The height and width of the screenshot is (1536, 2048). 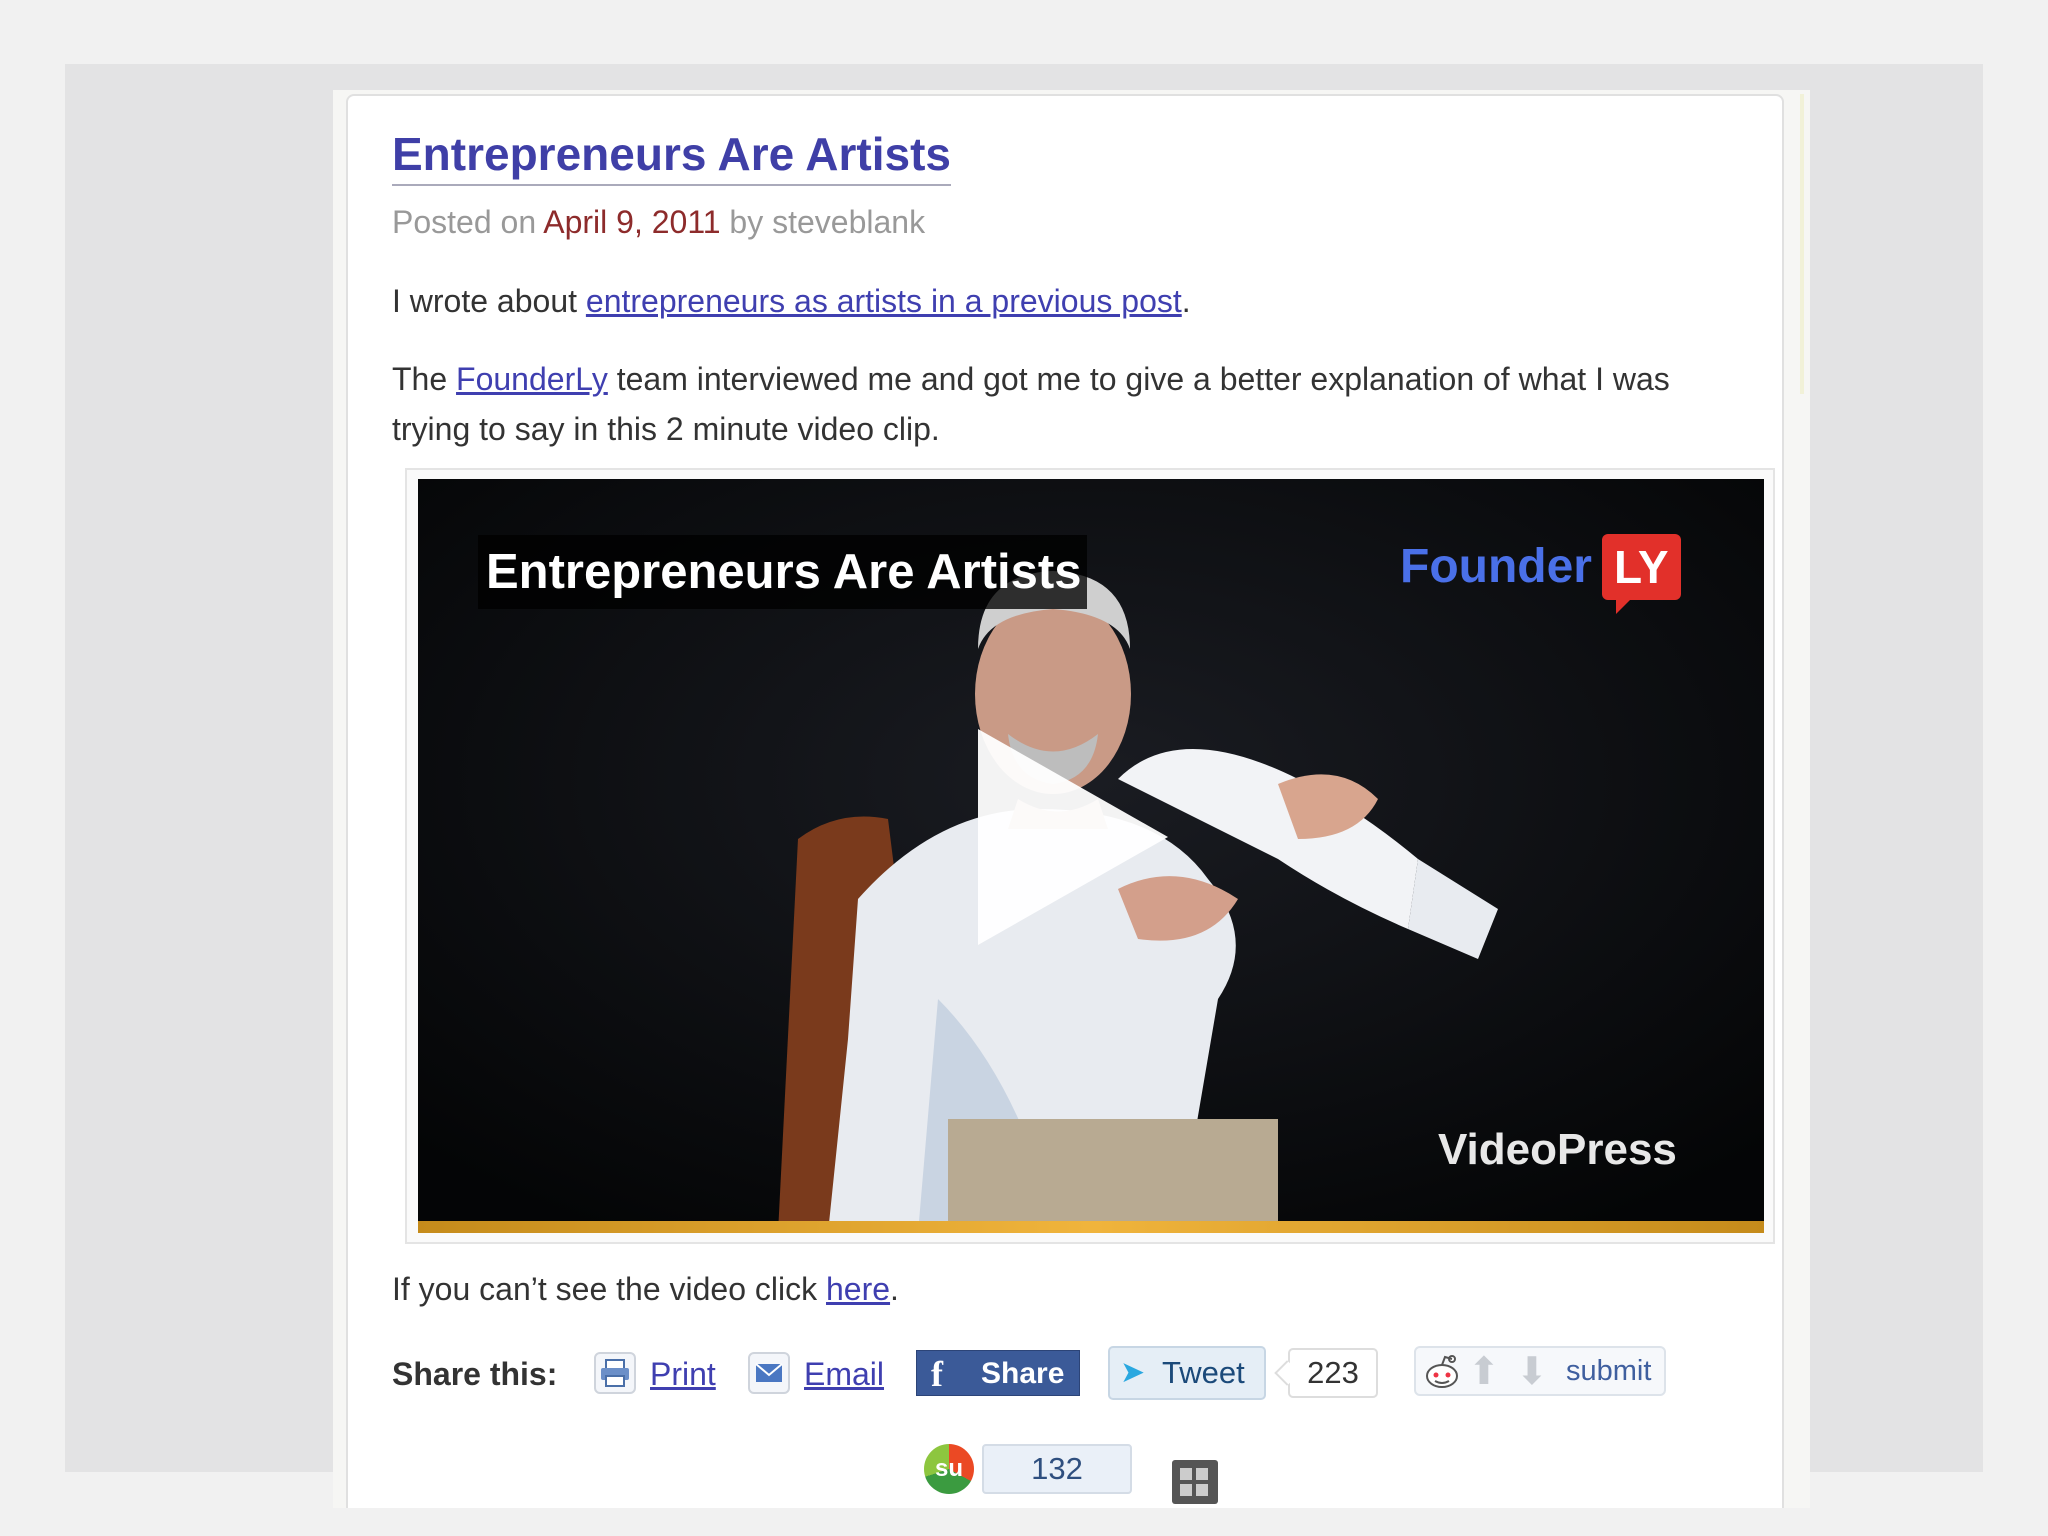 I want to click on reddit-alien-icon, so click(x=1442, y=1371).